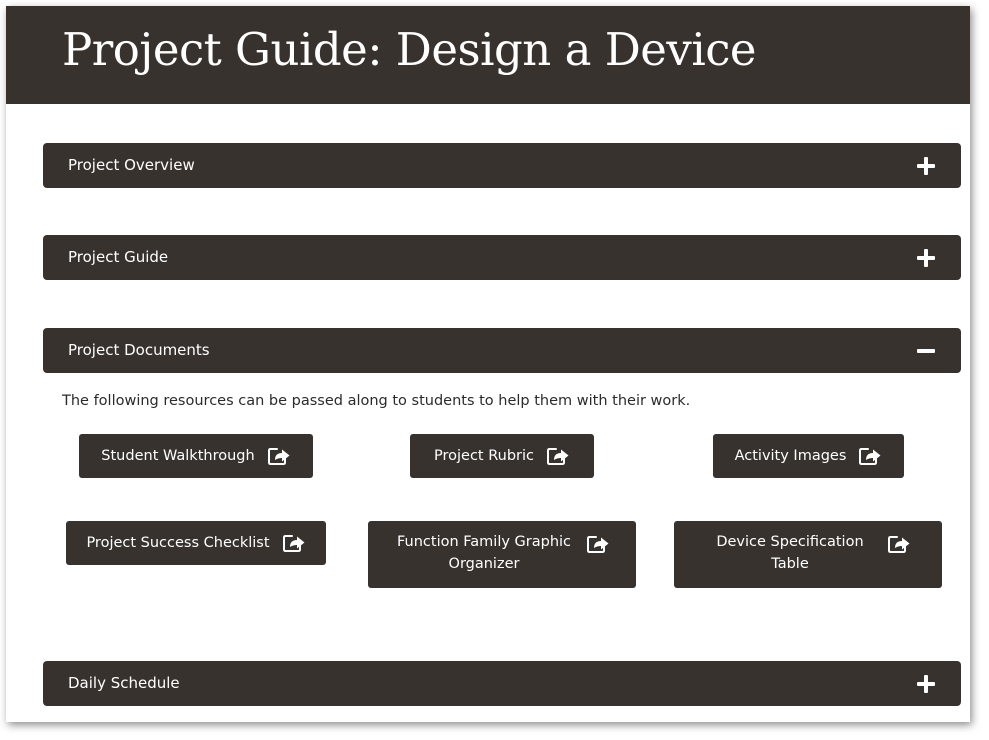  What do you see at coordinates (484, 456) in the screenshot?
I see `resource-label: Project Rubric` at bounding box center [484, 456].